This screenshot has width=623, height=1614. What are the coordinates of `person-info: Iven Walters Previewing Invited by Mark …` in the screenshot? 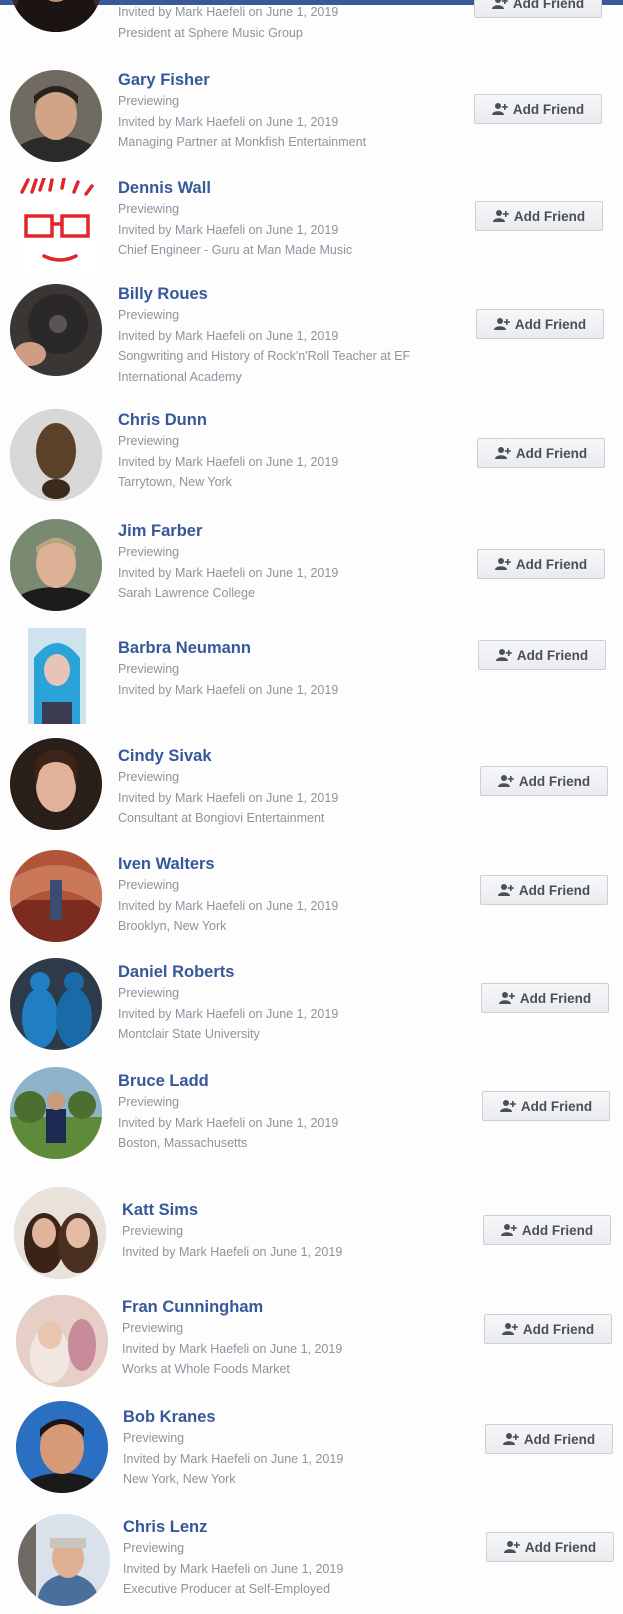 It's located at (288, 895).